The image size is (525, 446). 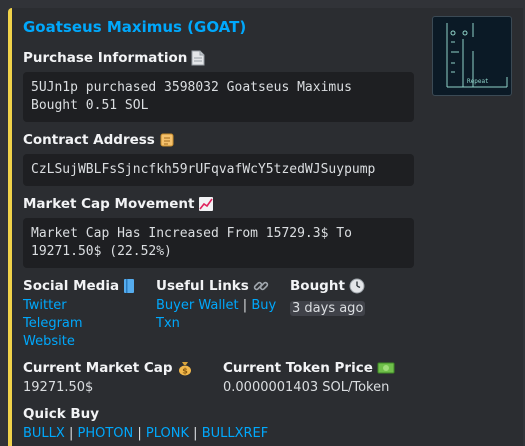 I want to click on useful-links-row: Buyer Wallet | Buy, so click(x=216, y=305).